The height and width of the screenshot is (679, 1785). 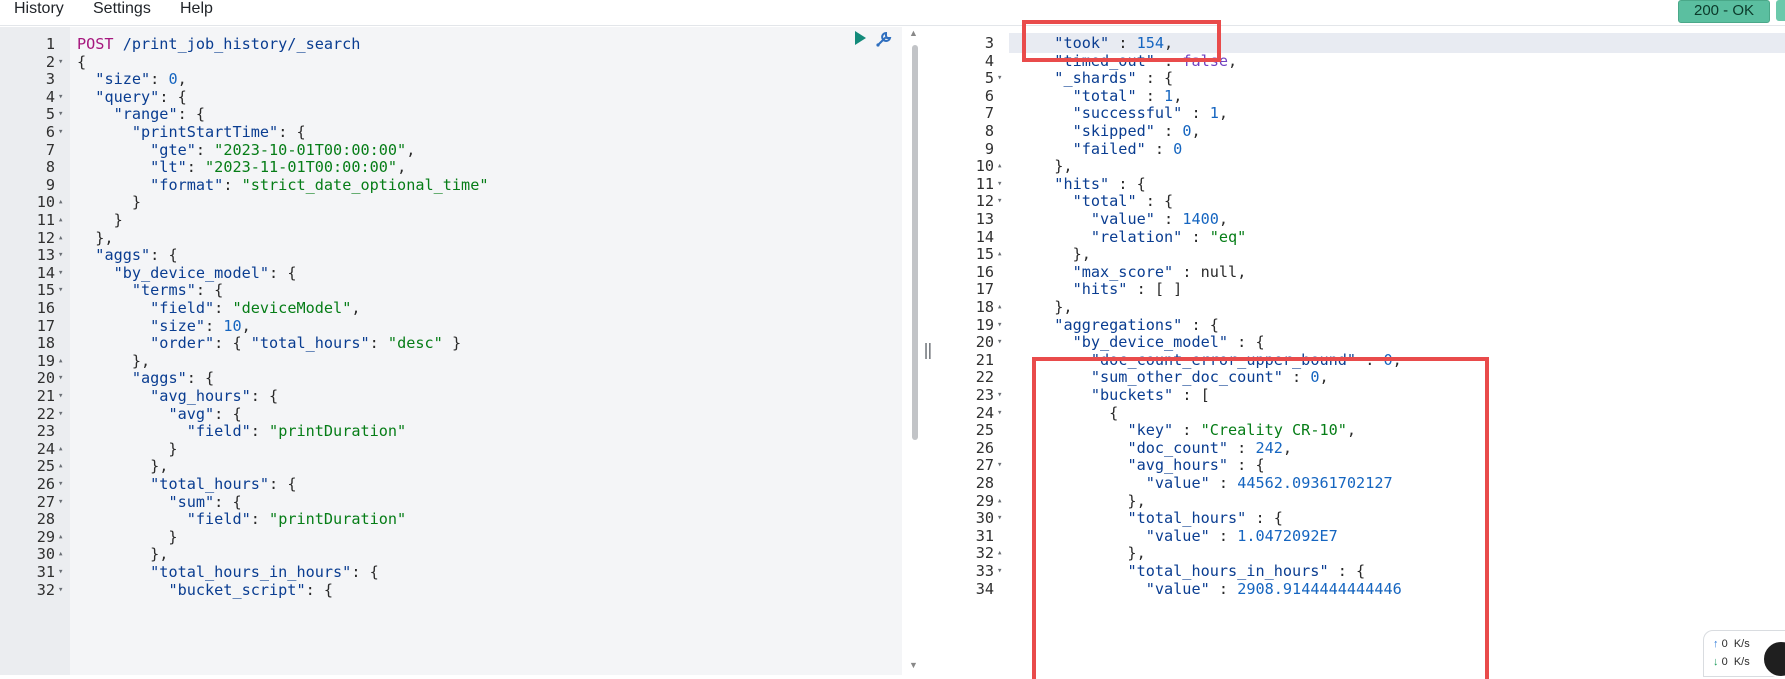 I want to click on code-token: "doc_count", so click(x=1178, y=447).